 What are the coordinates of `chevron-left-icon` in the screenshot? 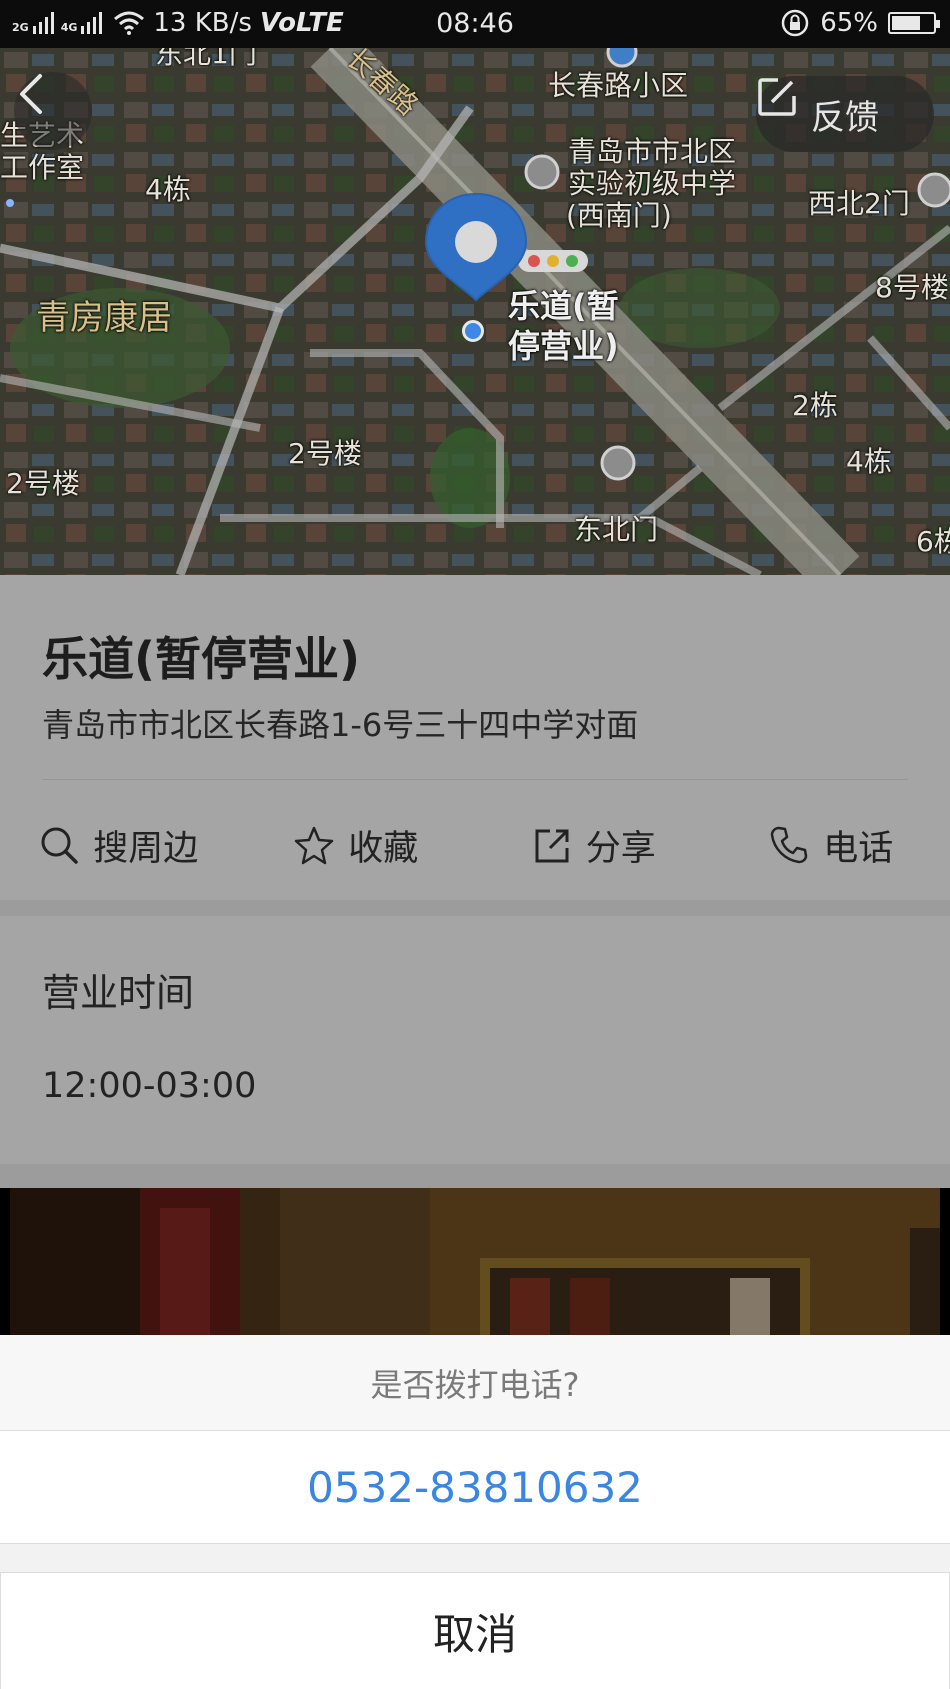 It's located at (31, 94).